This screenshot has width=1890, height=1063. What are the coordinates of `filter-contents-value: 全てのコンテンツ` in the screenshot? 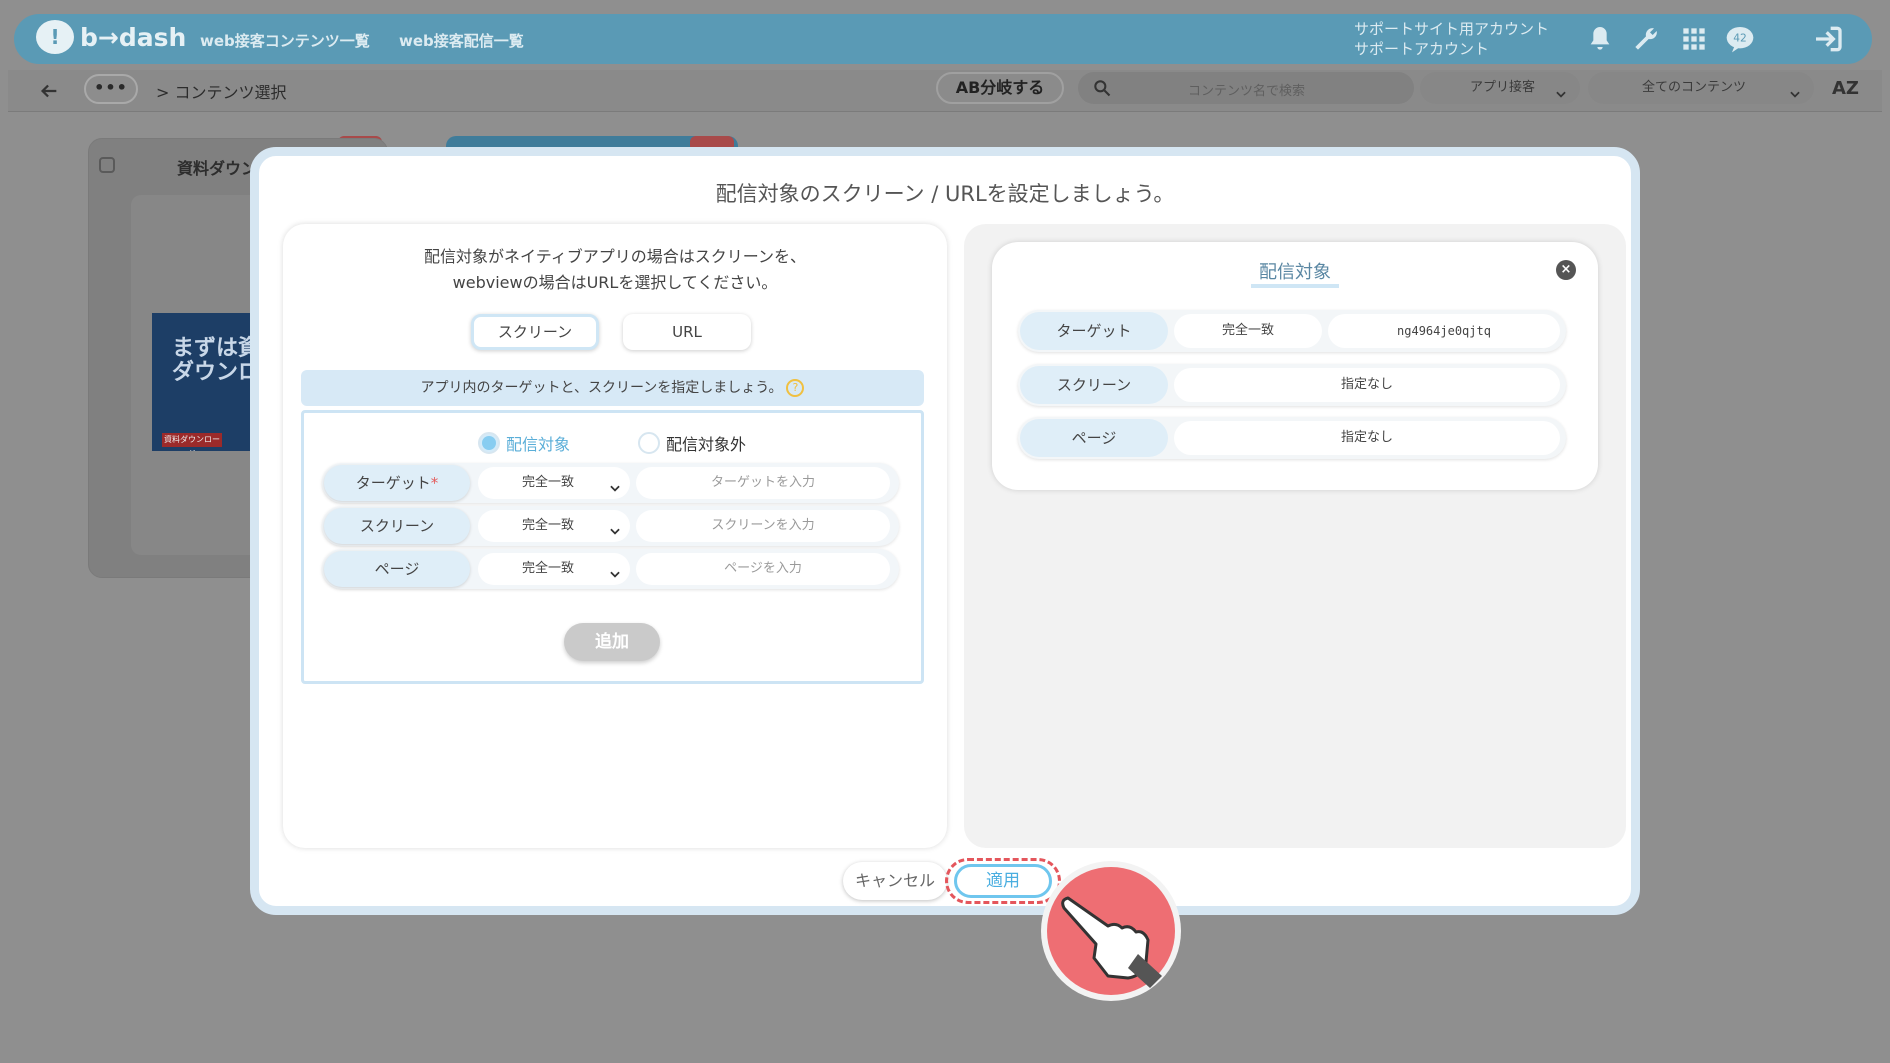 It's located at (1694, 87).